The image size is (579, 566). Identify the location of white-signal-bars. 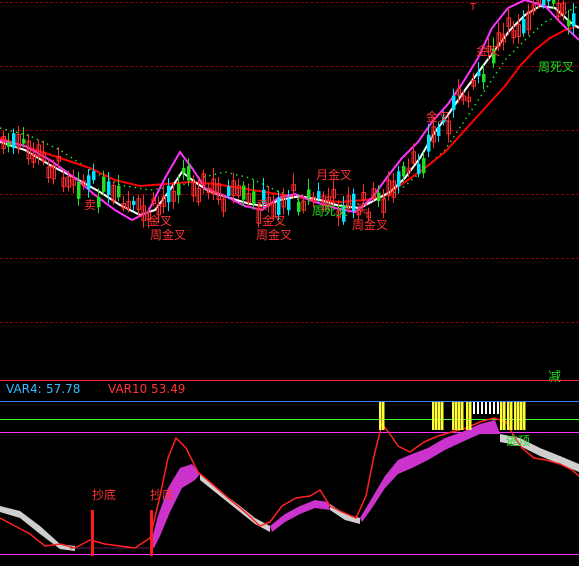
(486, 408).